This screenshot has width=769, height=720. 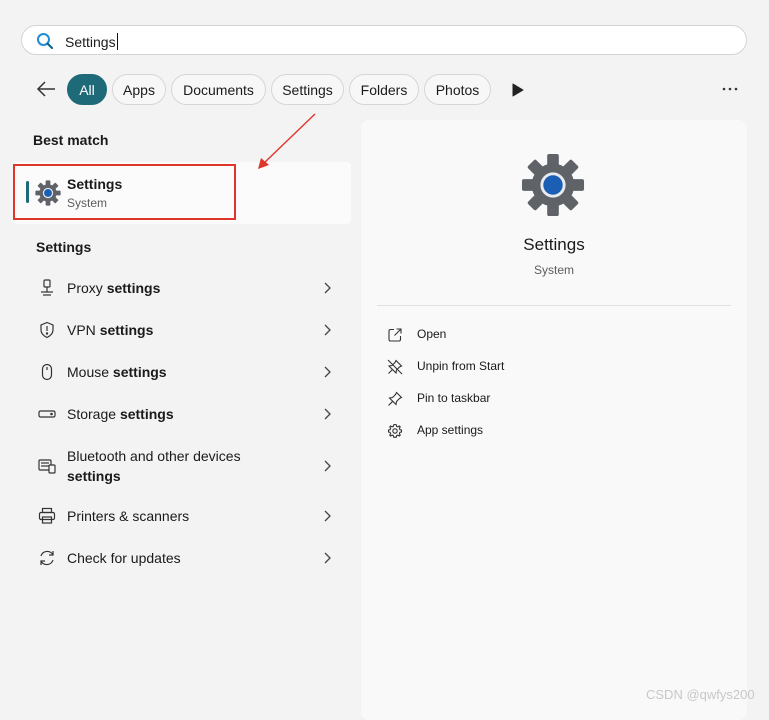 What do you see at coordinates (553, 185) in the screenshot?
I see `settings-gear-icon` at bounding box center [553, 185].